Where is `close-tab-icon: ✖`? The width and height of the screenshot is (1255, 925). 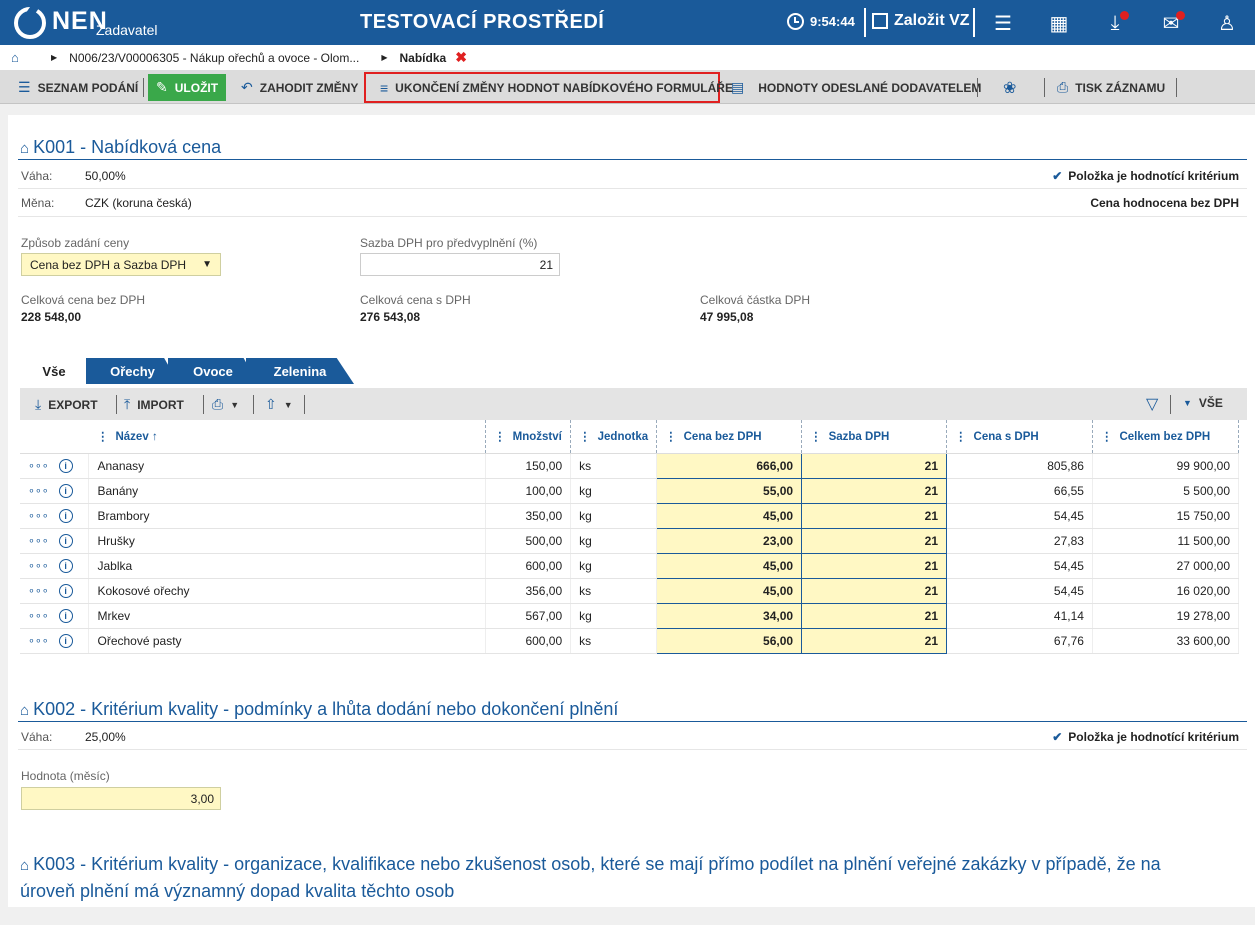 close-tab-icon: ✖ is located at coordinates (461, 57).